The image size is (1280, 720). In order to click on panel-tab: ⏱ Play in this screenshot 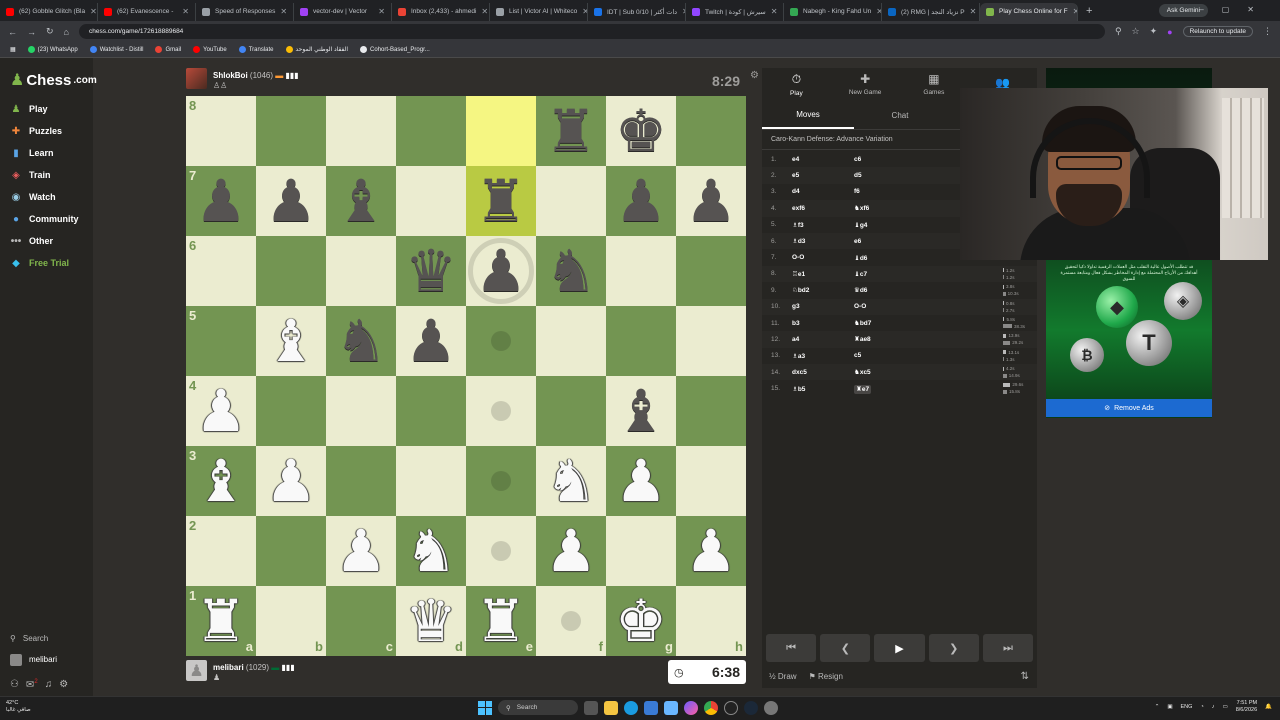, I will do `click(796, 84)`.